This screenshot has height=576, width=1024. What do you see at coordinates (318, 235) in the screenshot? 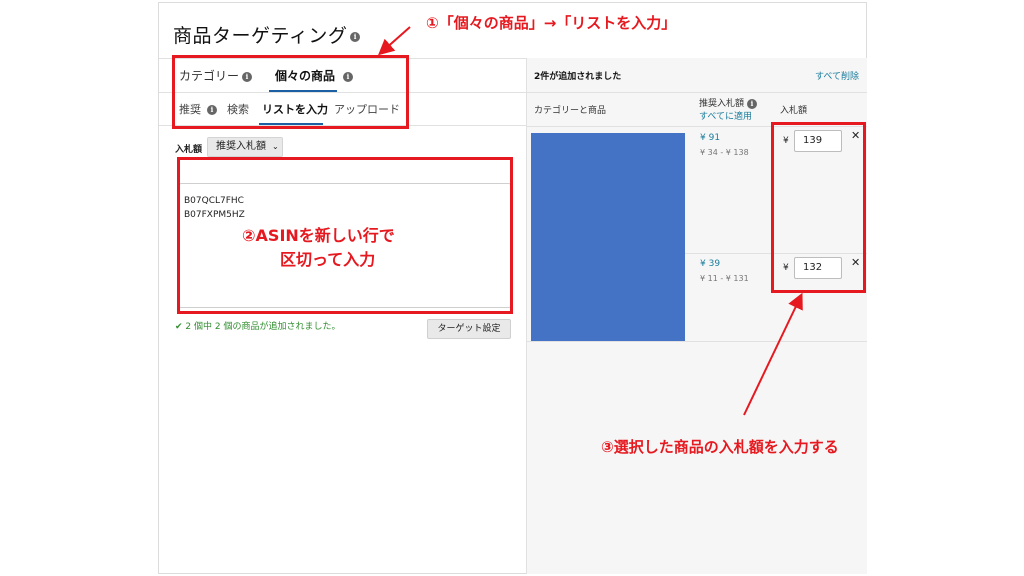
I see `annotation-step-2-line1: ②ASINを新しい行で` at bounding box center [318, 235].